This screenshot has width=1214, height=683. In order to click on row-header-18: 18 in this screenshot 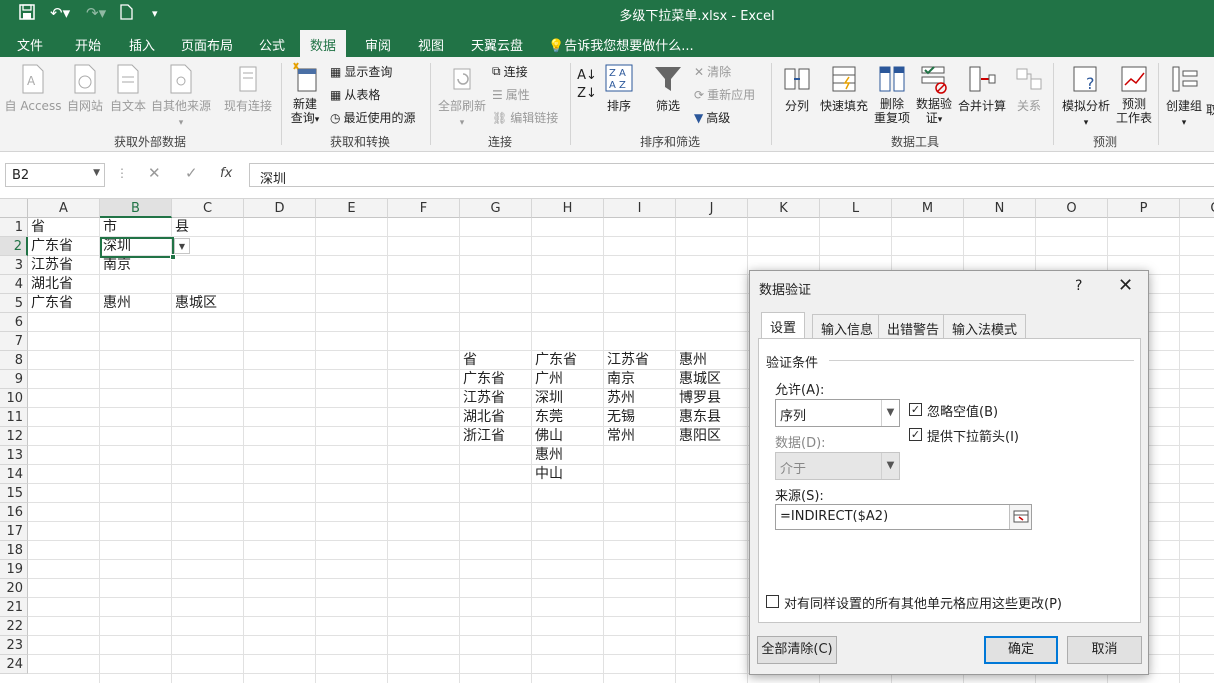, I will do `click(14, 550)`.